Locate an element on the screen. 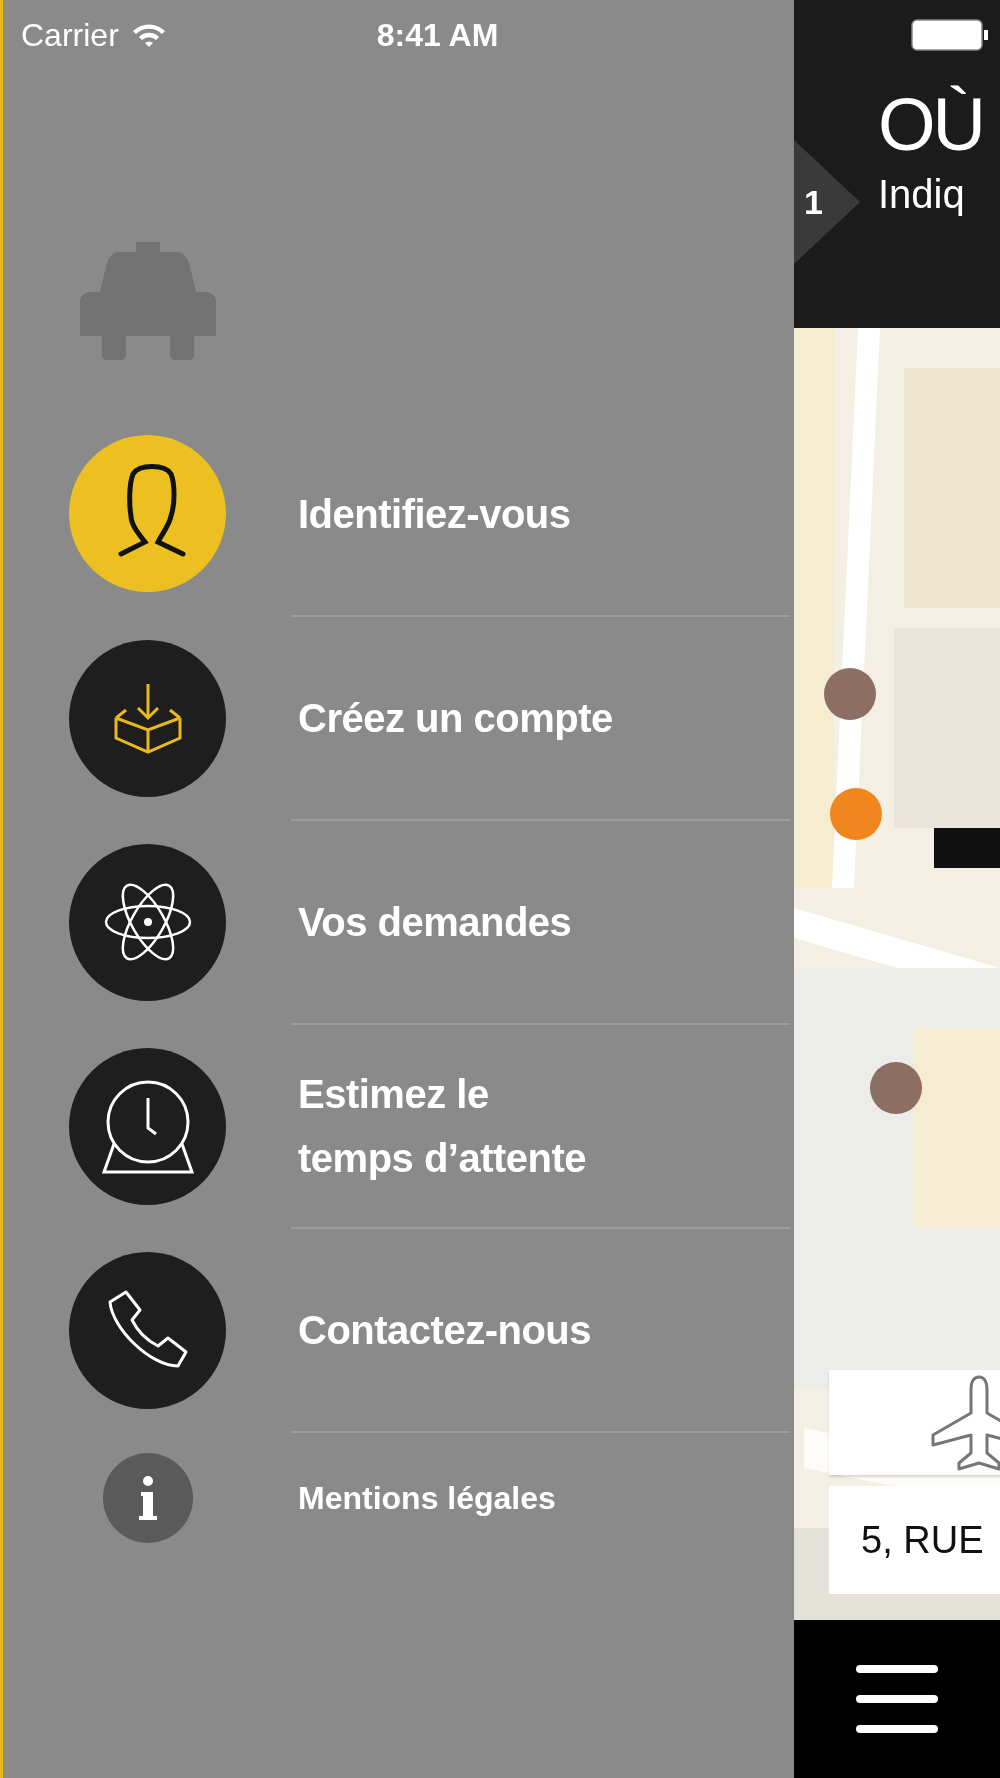  legal-link: Mentions légales is located at coordinates (398, 1498).